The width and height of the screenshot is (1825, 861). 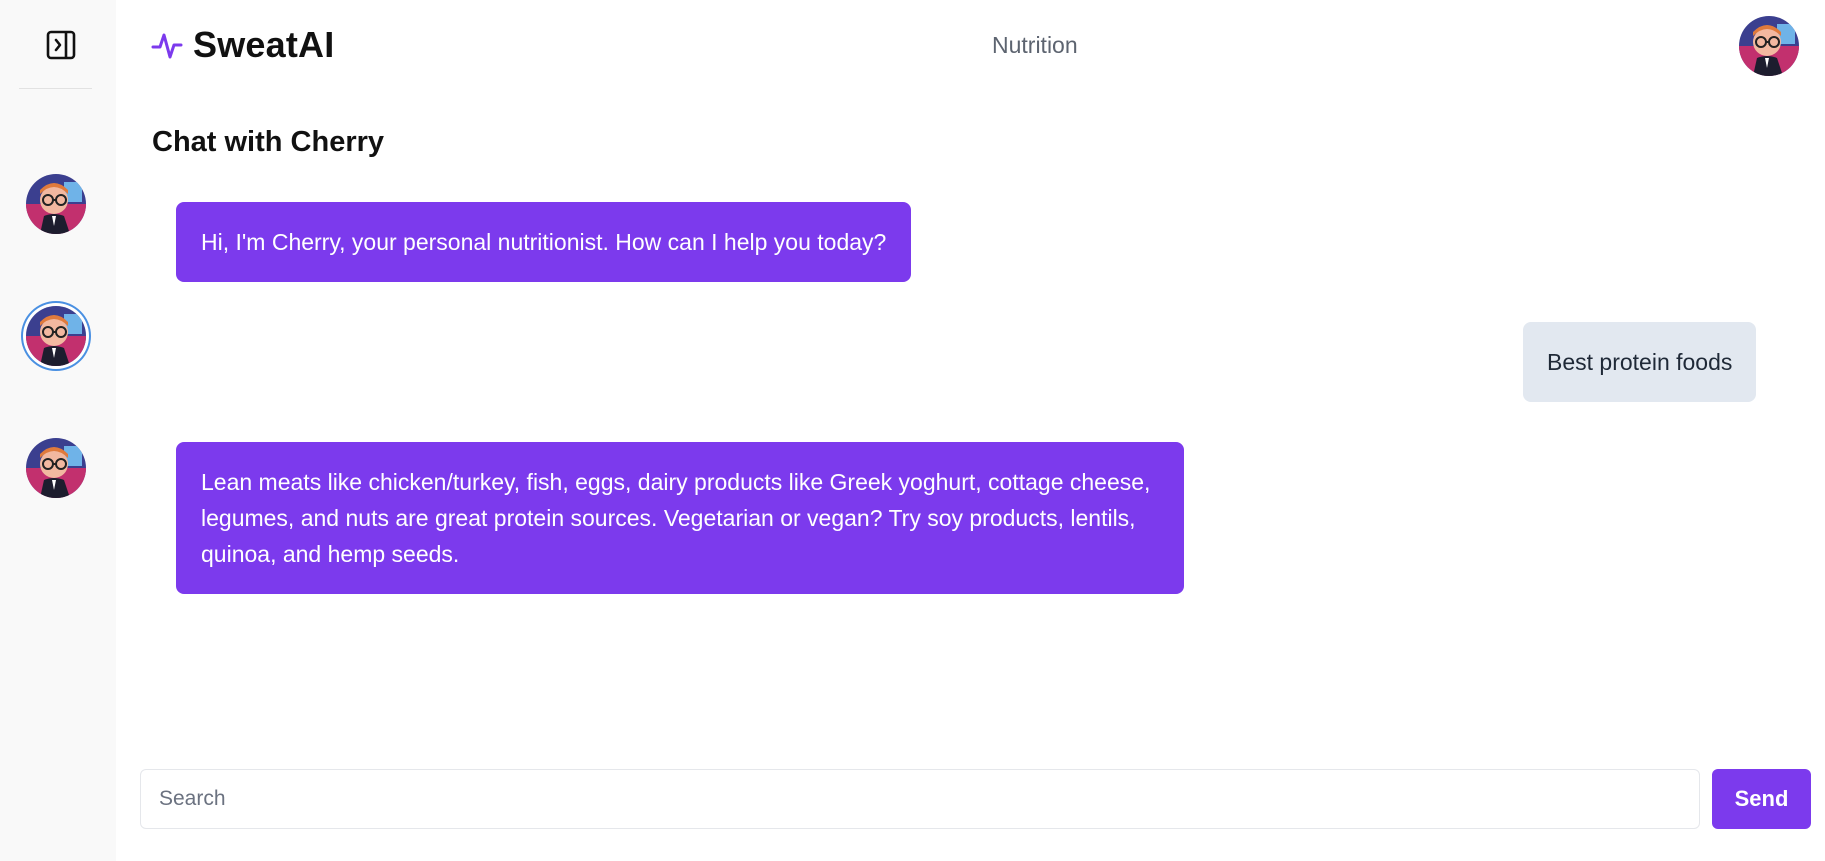 What do you see at coordinates (61, 45) in the screenshot?
I see `sidebar-expand-icon` at bounding box center [61, 45].